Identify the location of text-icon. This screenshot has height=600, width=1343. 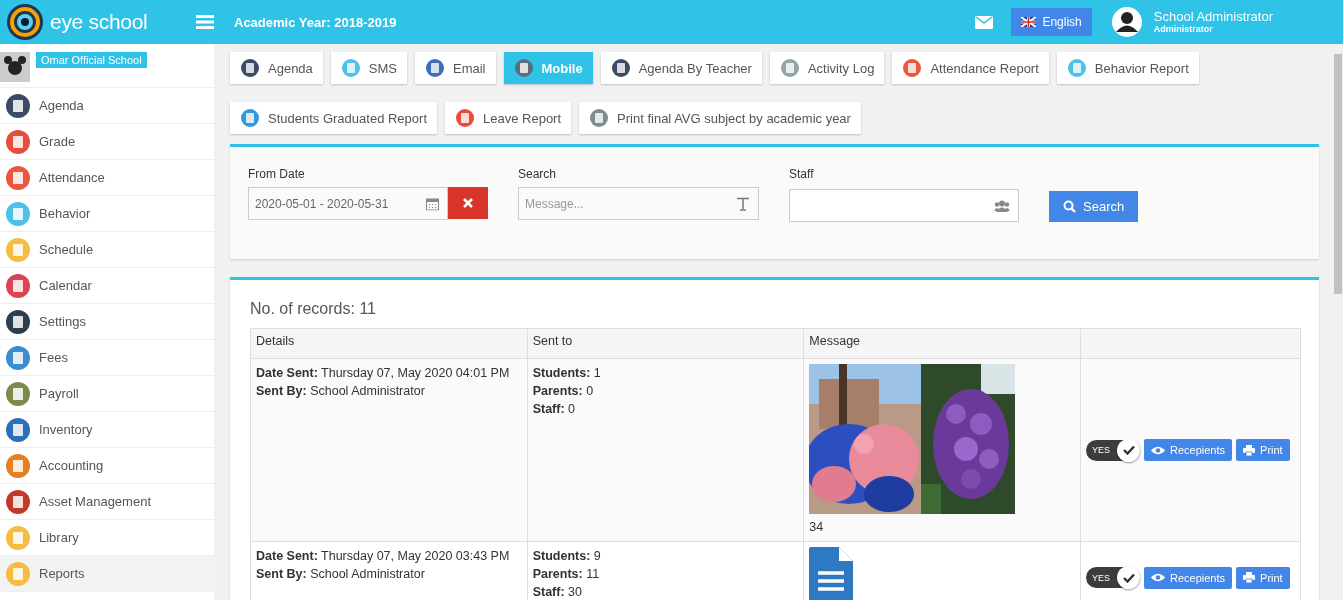
(743, 203).